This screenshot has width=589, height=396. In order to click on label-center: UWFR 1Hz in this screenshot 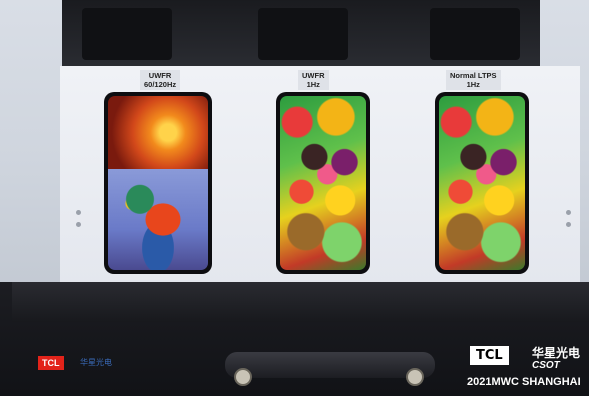, I will do `click(313, 80)`.